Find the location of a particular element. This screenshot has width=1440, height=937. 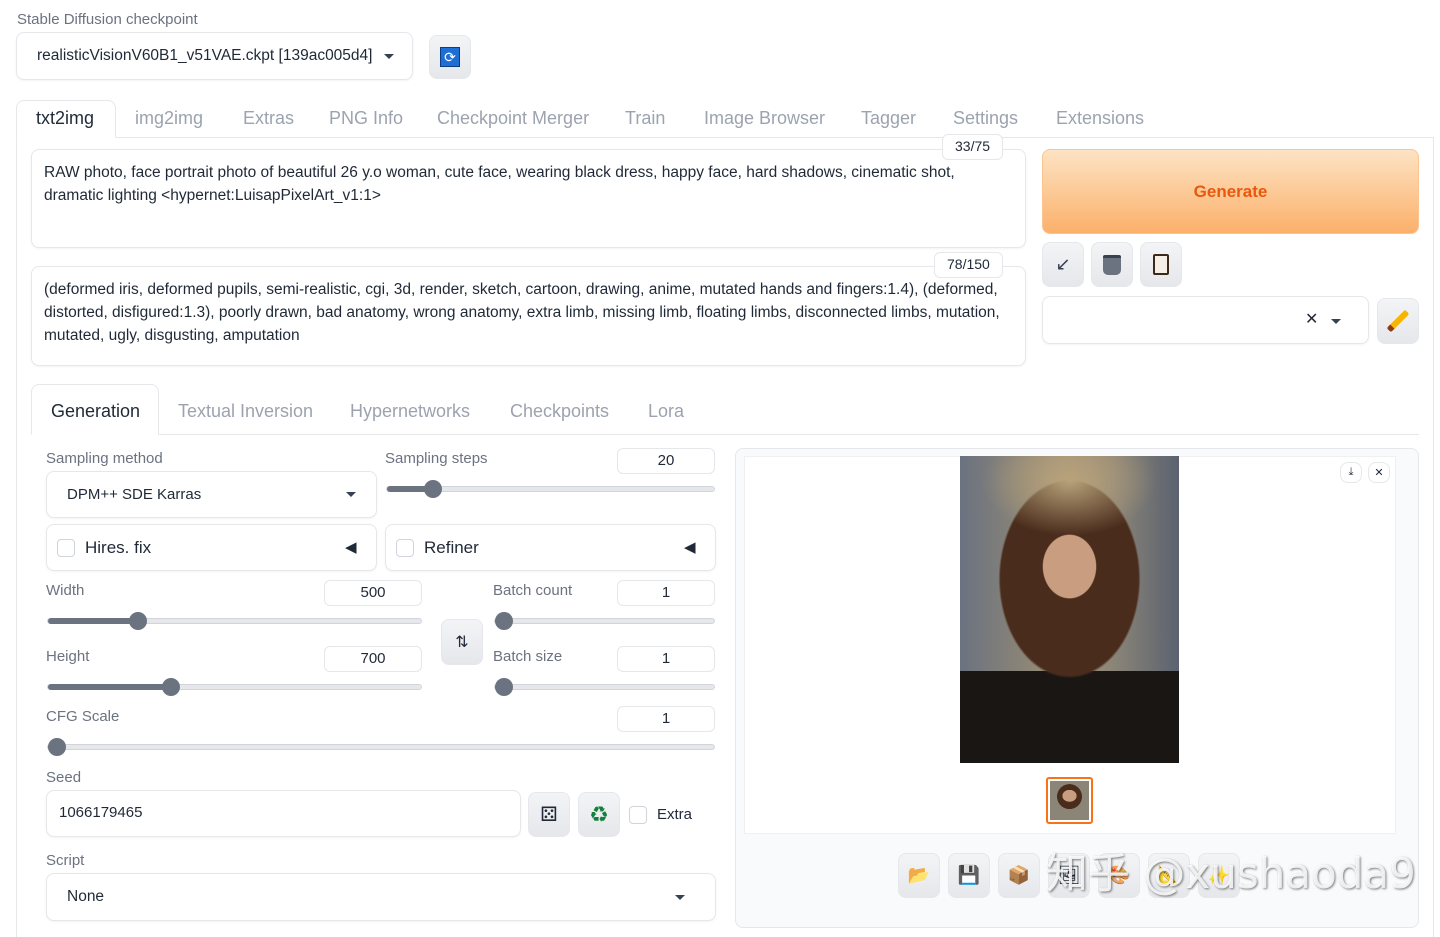

hires-fix-label: Hires. fix is located at coordinates (118, 547).